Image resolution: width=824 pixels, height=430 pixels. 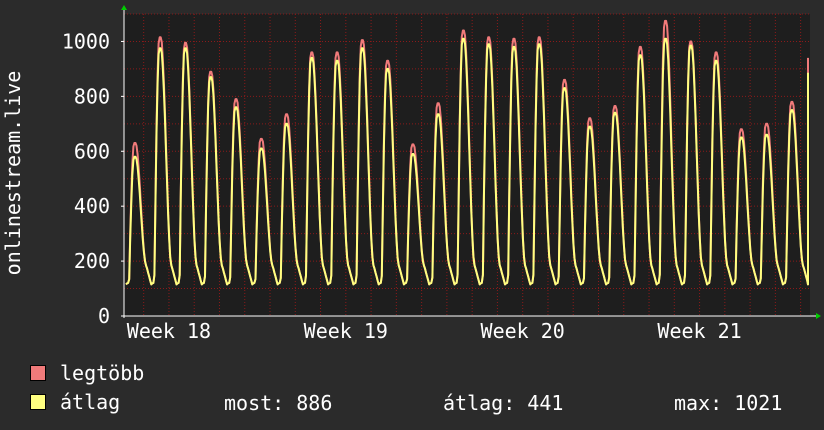 What do you see at coordinates (169, 331) in the screenshot?
I see `x-tick-label: Week 18` at bounding box center [169, 331].